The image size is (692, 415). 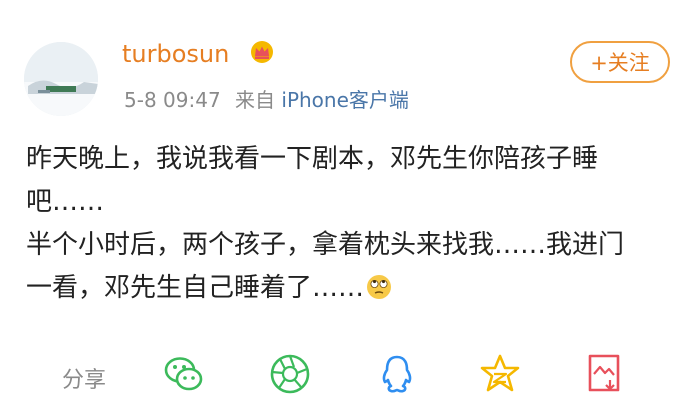 I want to click on follow-label: +关注, so click(x=620, y=63).